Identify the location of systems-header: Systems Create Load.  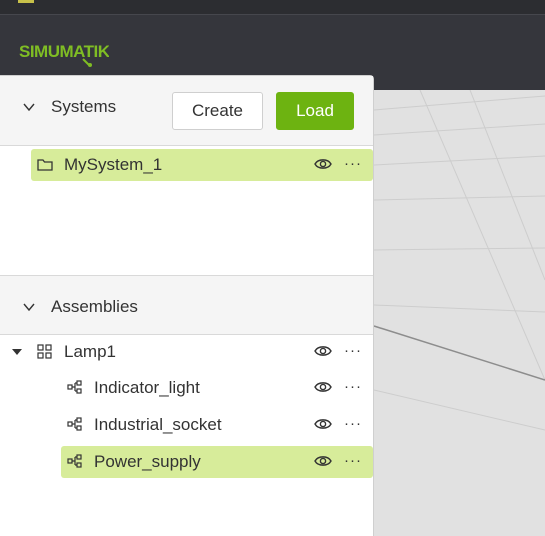
(186, 111).